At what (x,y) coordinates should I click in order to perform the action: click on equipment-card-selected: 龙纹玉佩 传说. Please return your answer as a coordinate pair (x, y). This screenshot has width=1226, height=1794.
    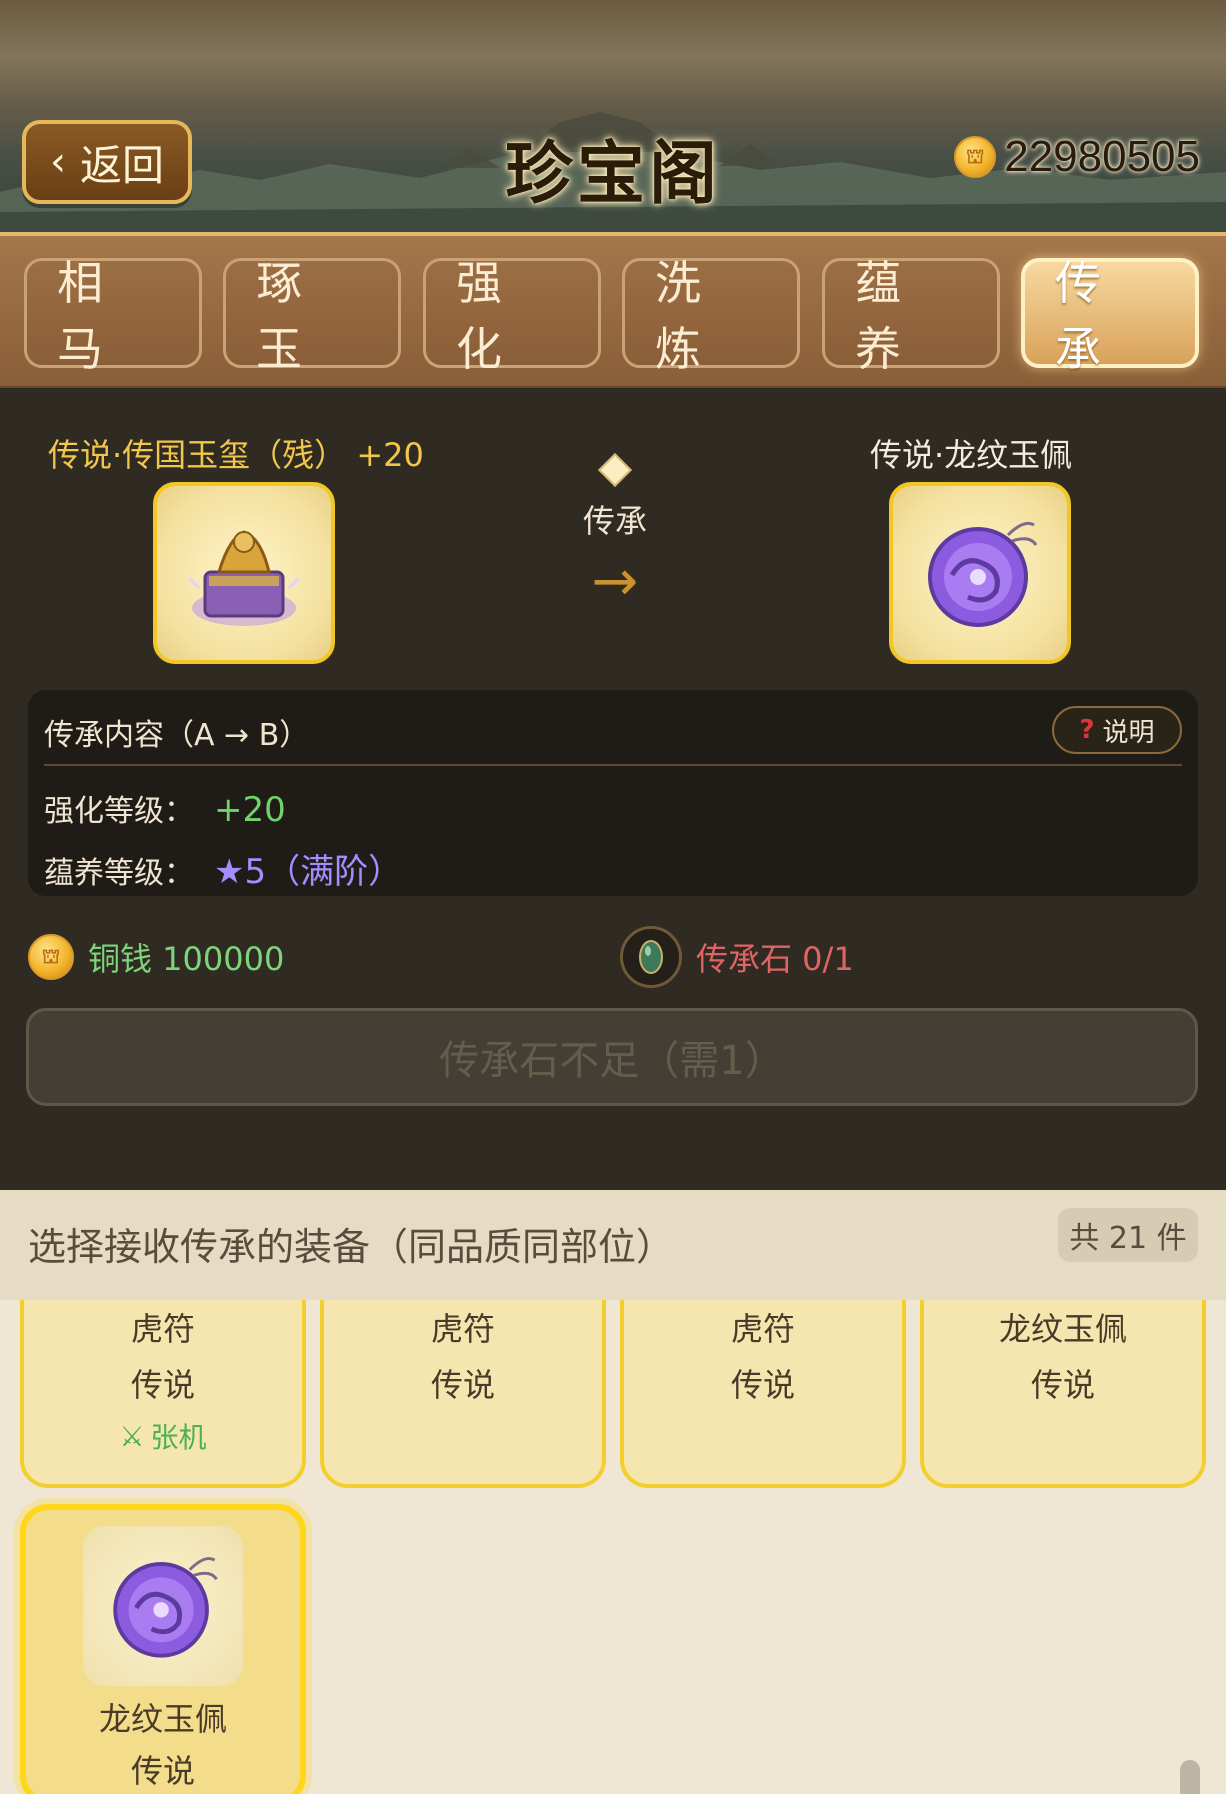
    Looking at the image, I should click on (163, 1649).